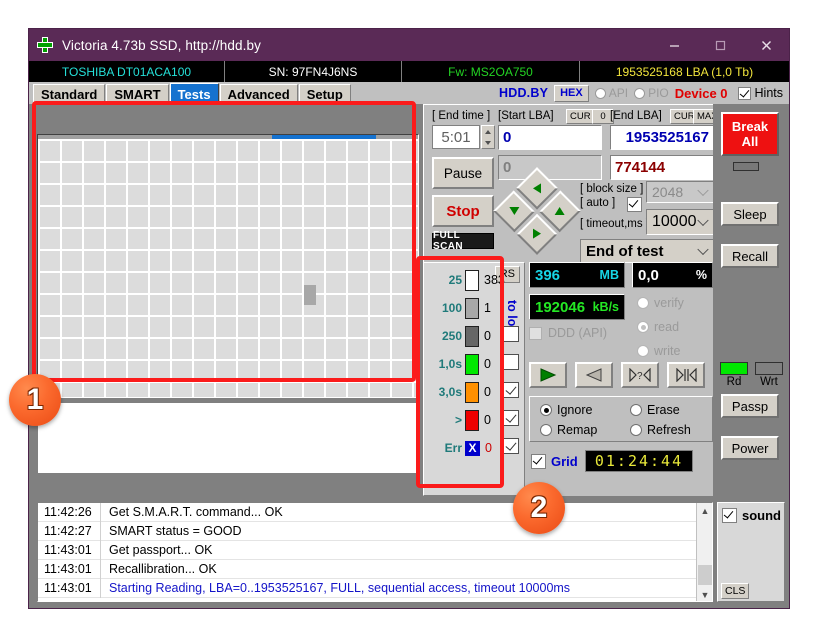 This screenshot has height=637, width=814. What do you see at coordinates (634, 204) in the screenshot?
I see `auto-checkbox` at bounding box center [634, 204].